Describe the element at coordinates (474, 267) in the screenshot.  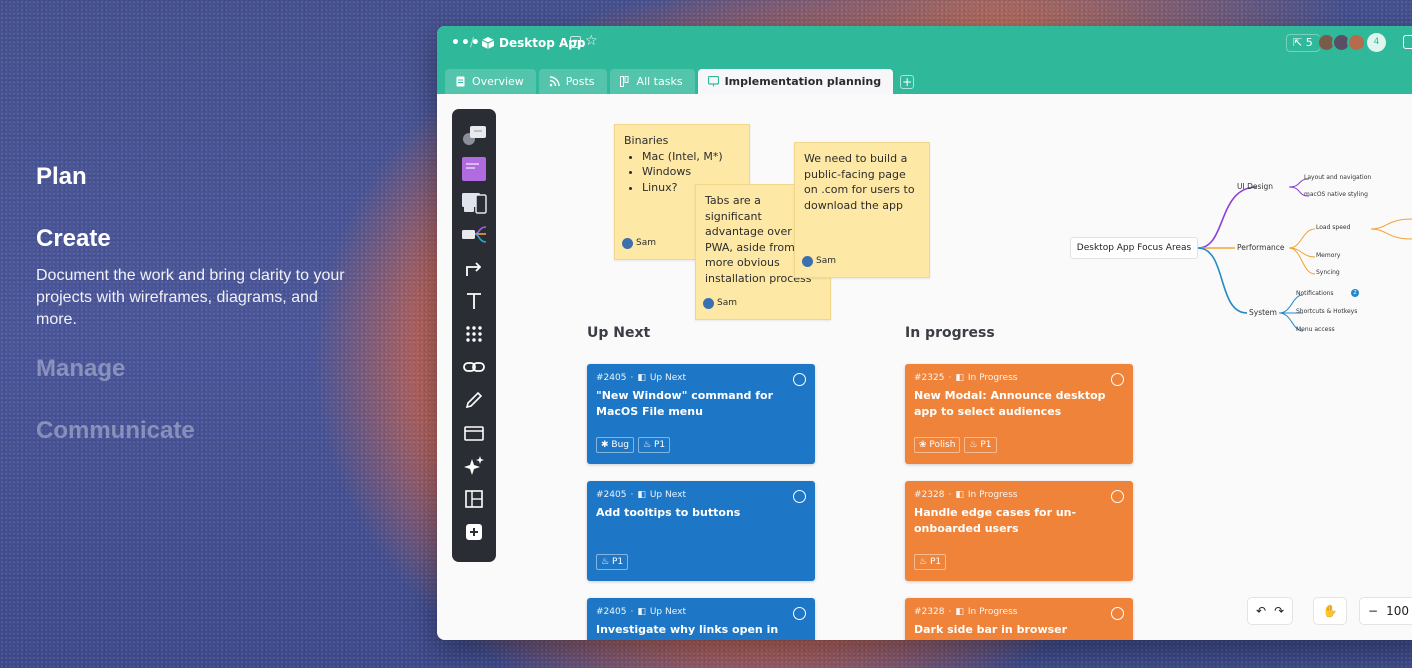
I see `connector-tool` at that location.